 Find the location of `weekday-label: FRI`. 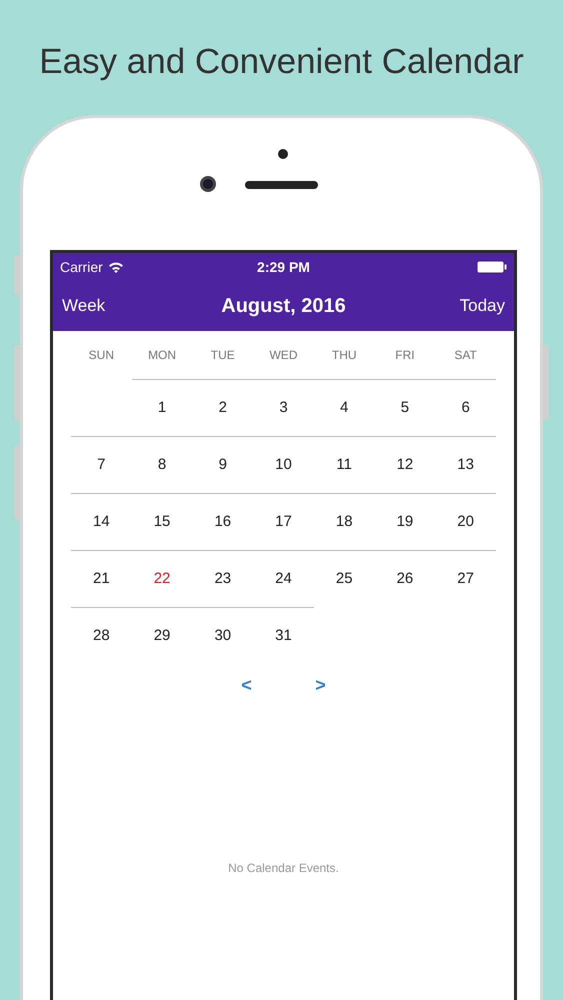

weekday-label: FRI is located at coordinates (405, 355).